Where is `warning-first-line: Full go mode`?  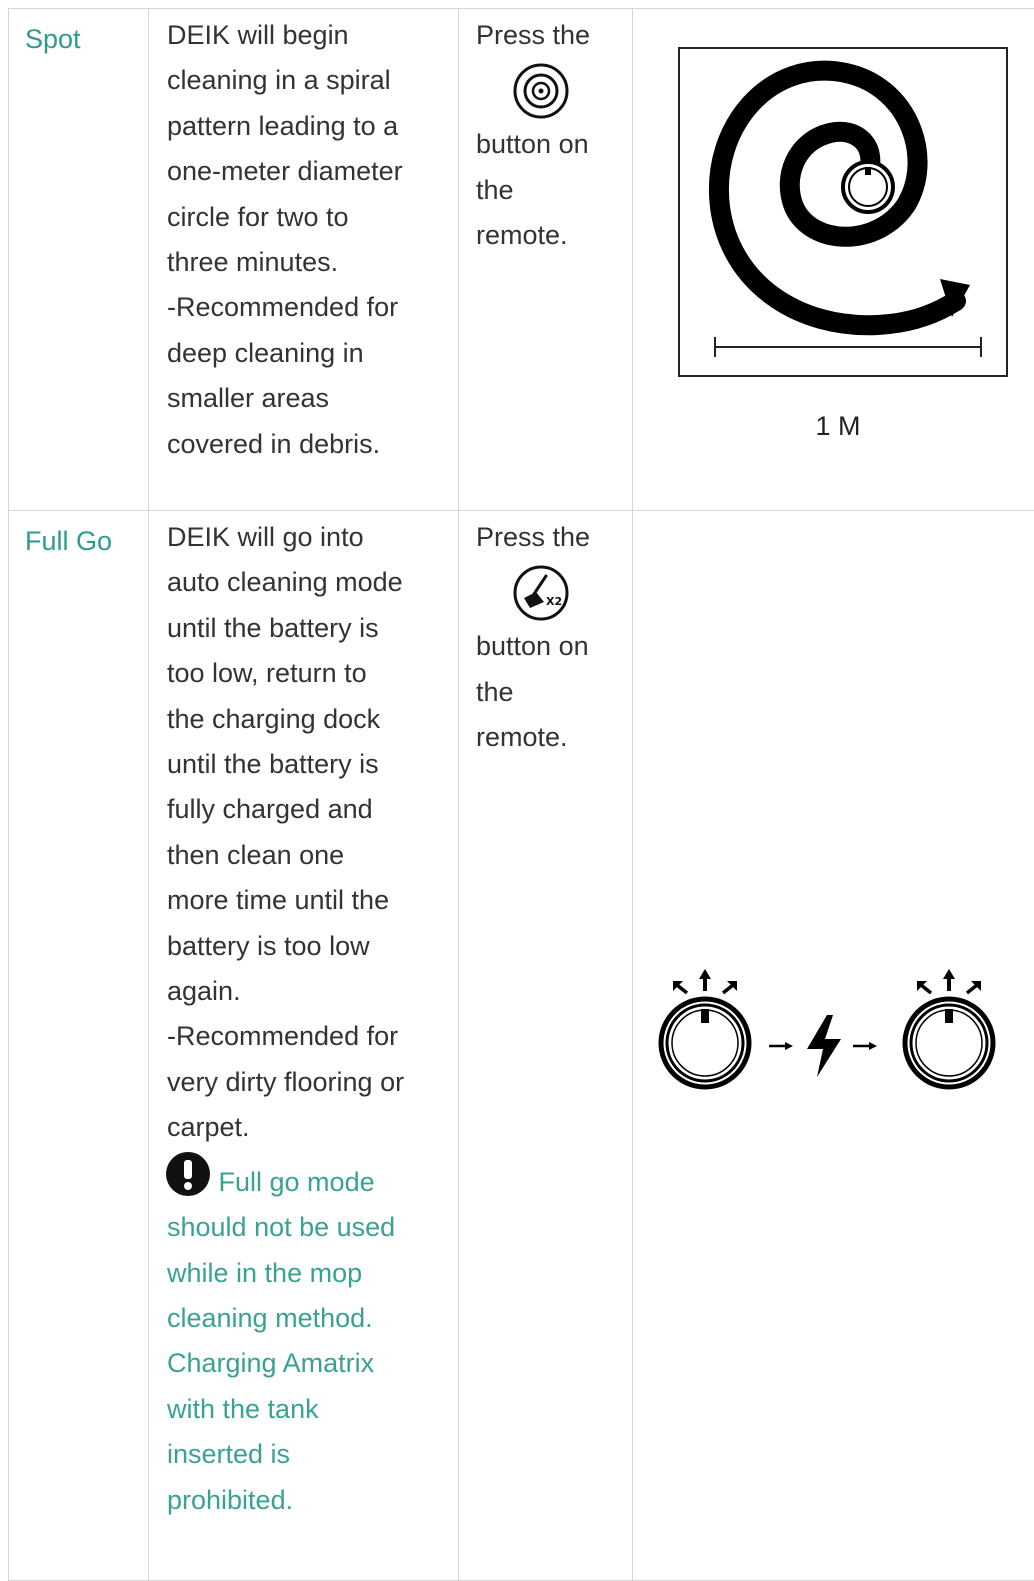
warning-first-line: Full go mode is located at coordinates (307, 1178).